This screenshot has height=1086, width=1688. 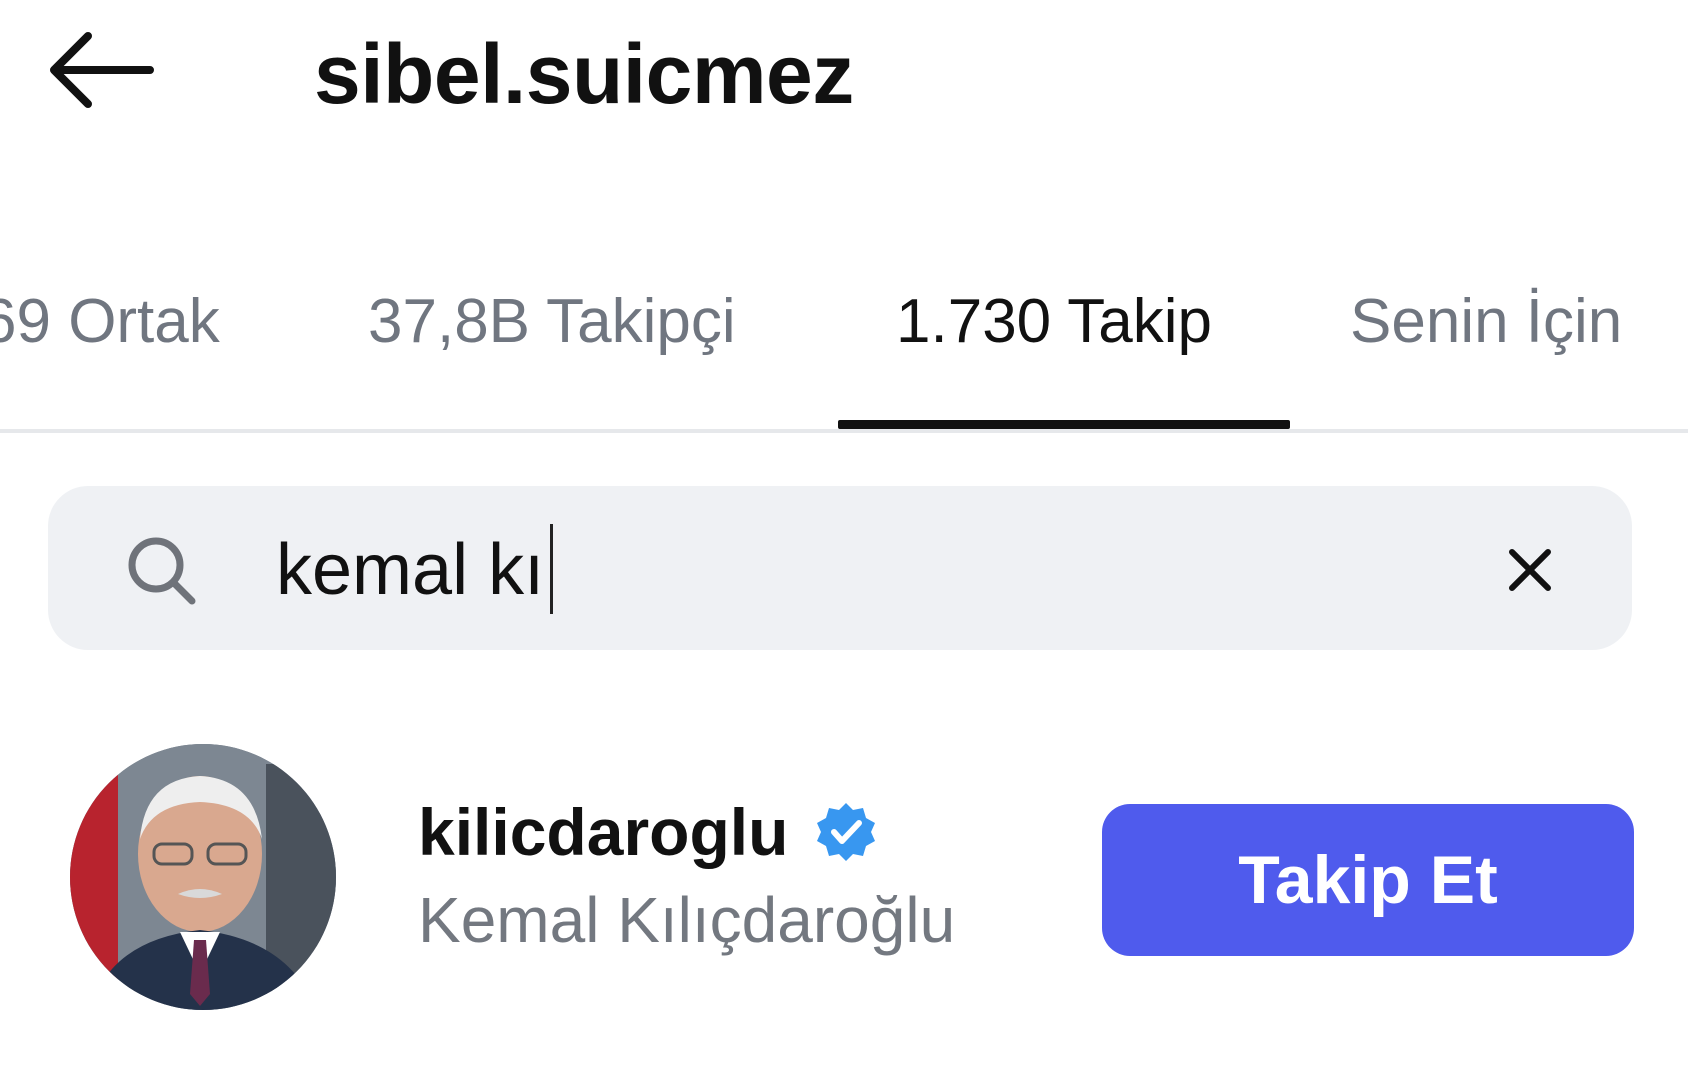 I want to click on close-icon, so click(x=1530, y=570).